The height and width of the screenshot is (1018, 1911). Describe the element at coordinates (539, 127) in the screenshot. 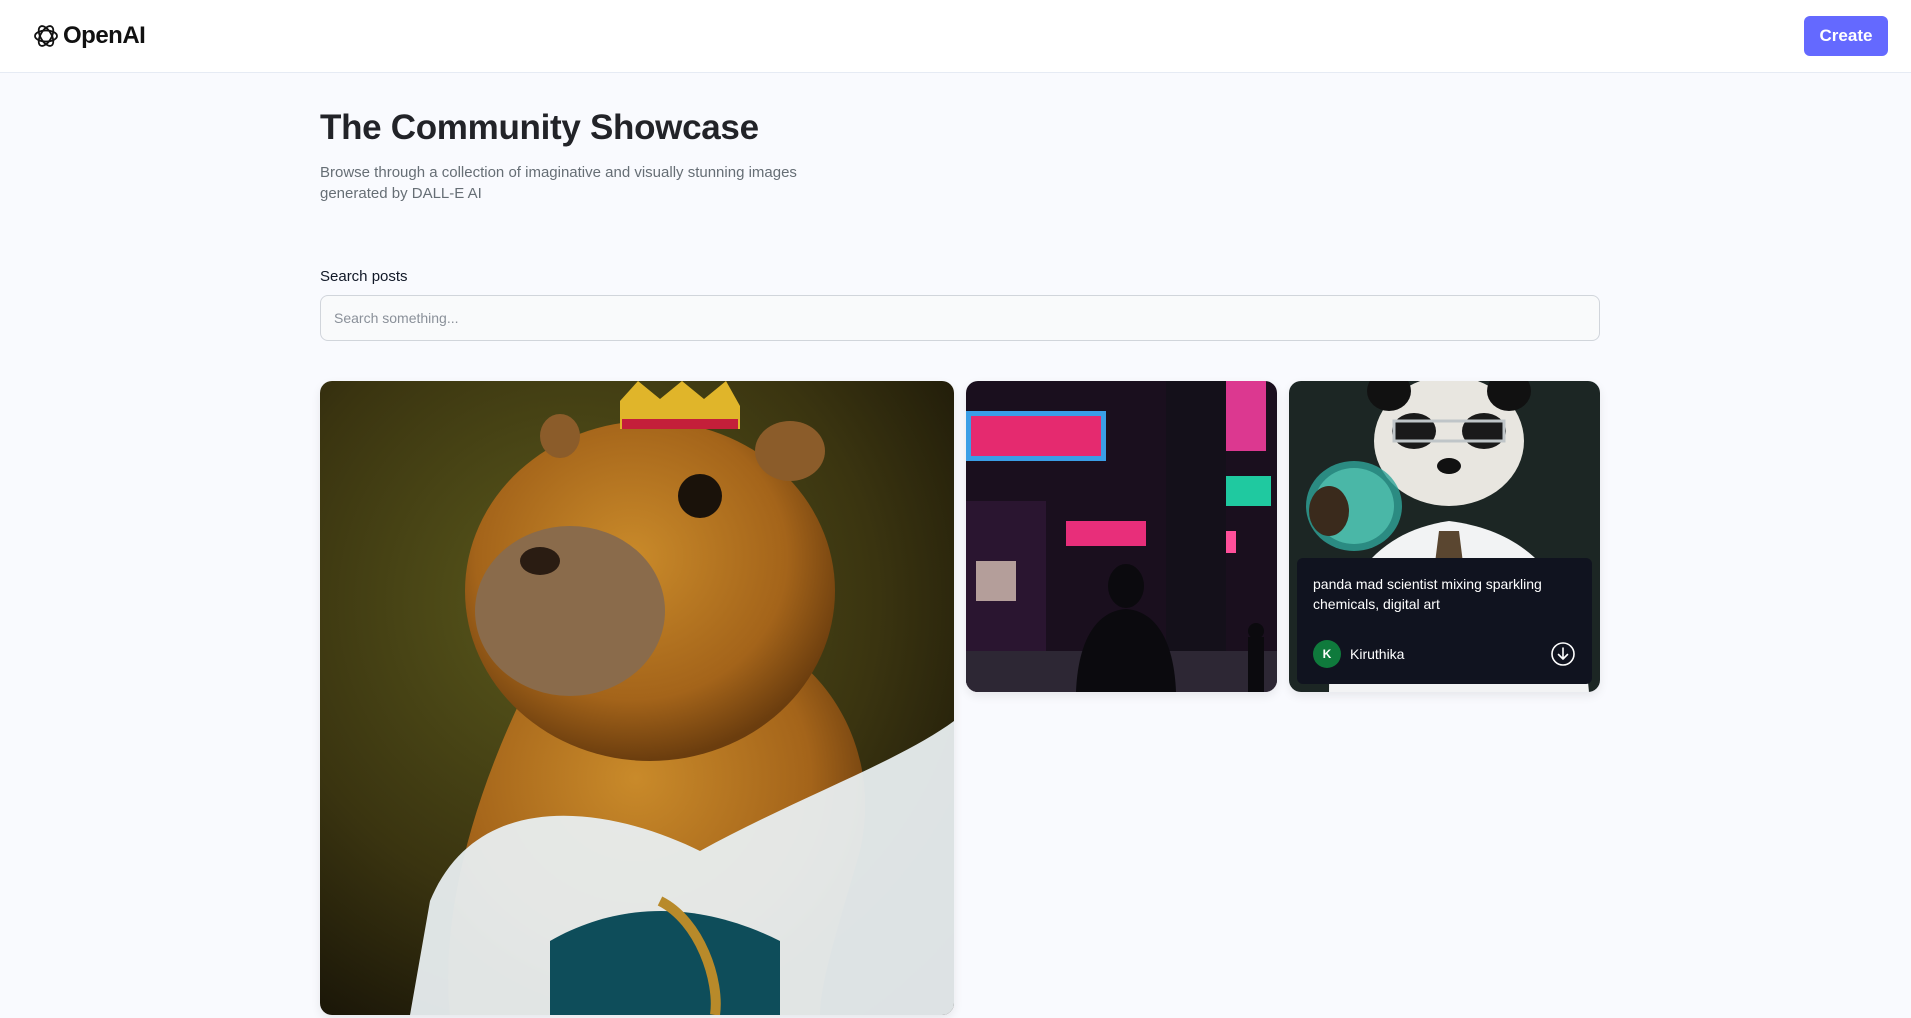

I see `page-title: The Community Showcase` at that location.